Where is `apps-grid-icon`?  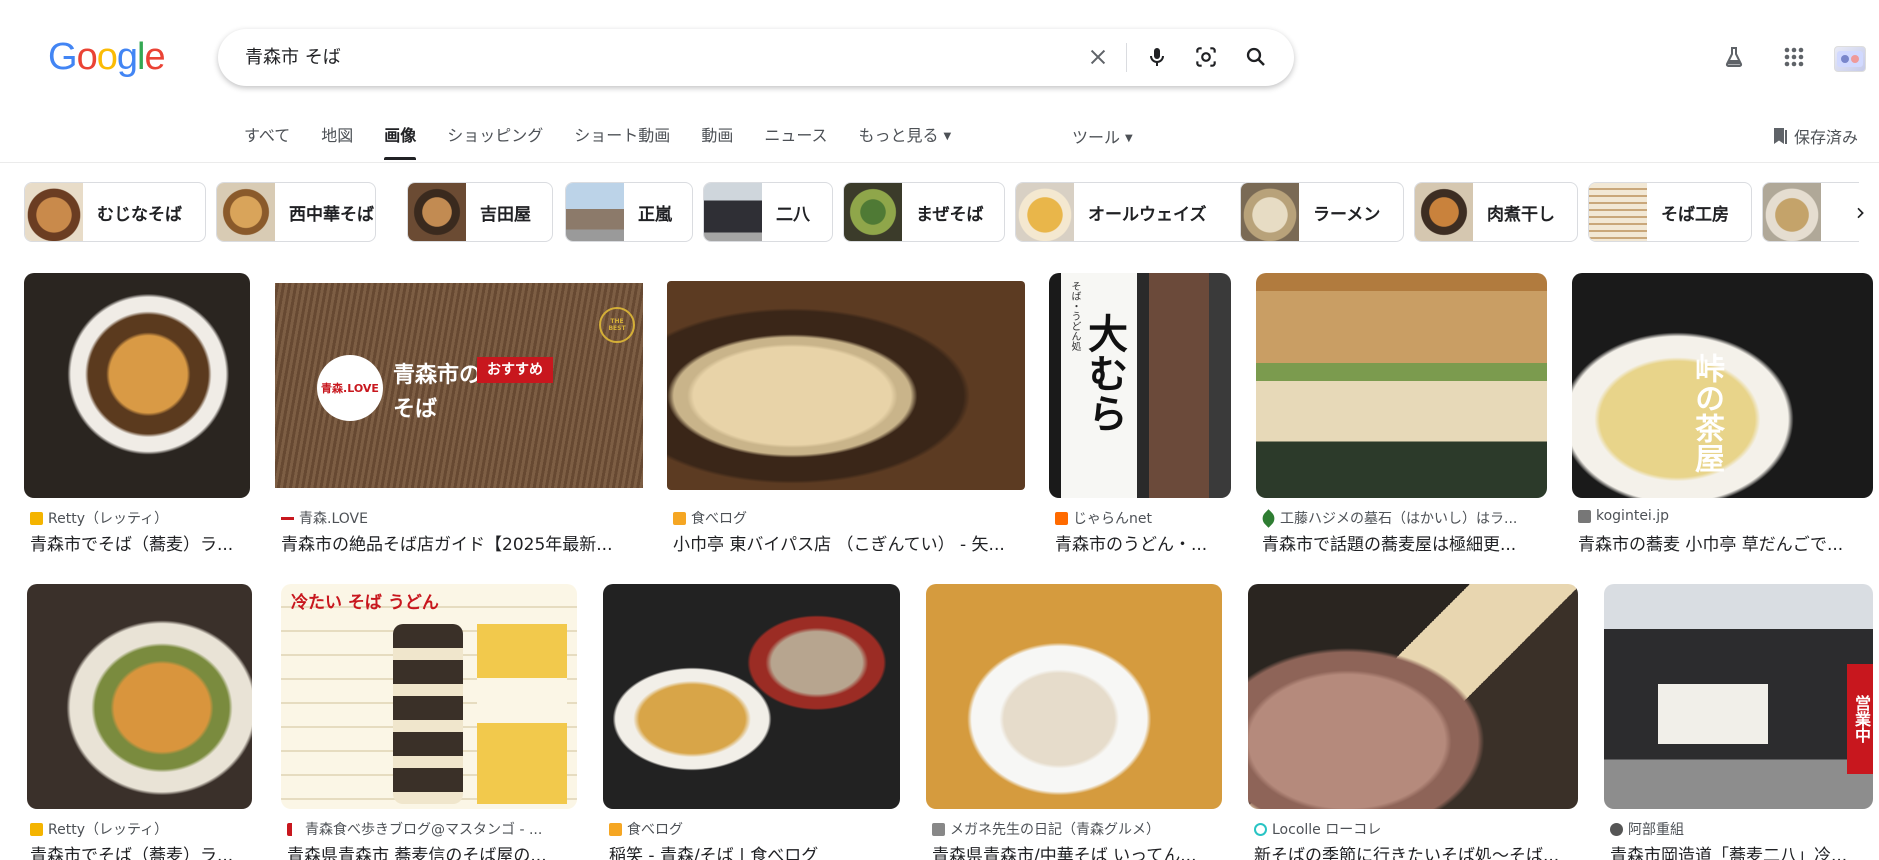
apps-grid-icon is located at coordinates (1794, 57).